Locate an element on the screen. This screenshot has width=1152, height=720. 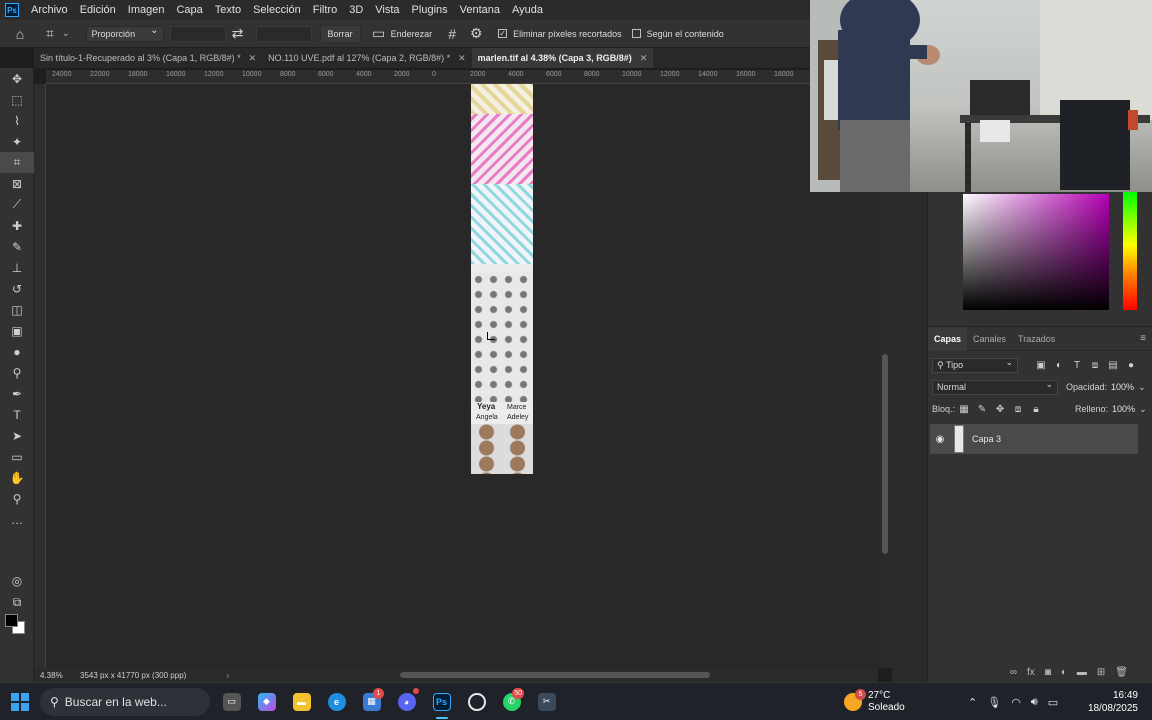
weather-widget: 5 27°C Soleado is located at coordinates (874, 701).